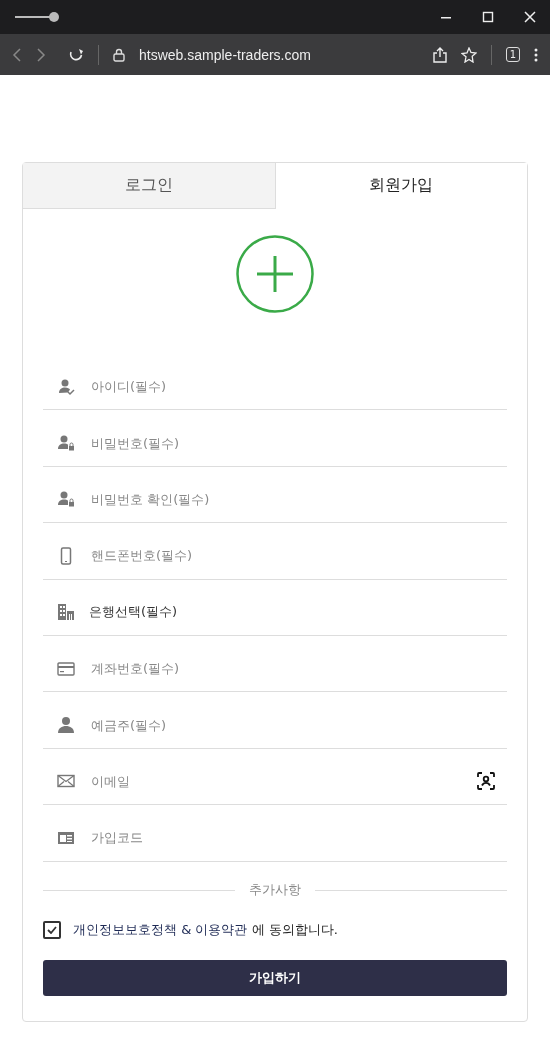 The width and height of the screenshot is (550, 1061). Describe the element at coordinates (119, 54) in the screenshot. I see `lock-icon` at that location.